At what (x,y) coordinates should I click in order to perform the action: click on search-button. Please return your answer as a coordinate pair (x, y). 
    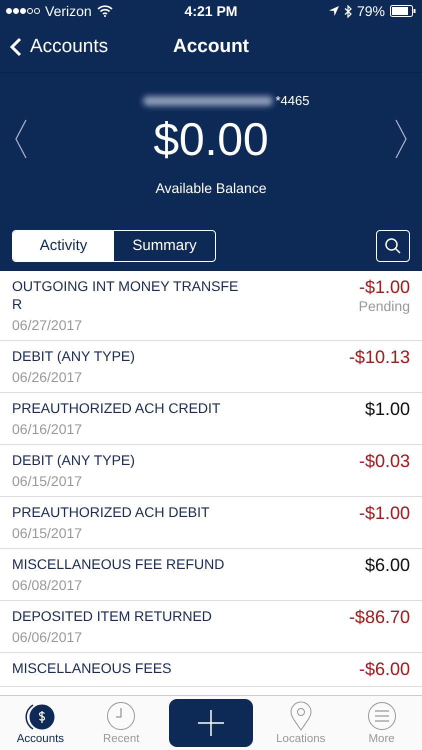
    Looking at the image, I should click on (393, 246).